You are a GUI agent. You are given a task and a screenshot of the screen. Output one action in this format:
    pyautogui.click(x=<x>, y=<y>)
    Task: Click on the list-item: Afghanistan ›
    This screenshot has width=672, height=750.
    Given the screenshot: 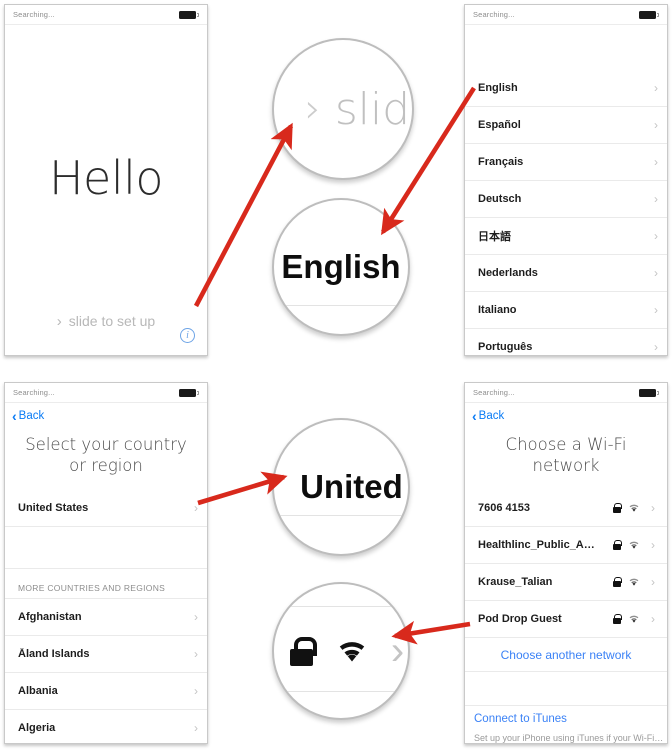 What is the action you would take?
    pyautogui.click(x=106, y=618)
    